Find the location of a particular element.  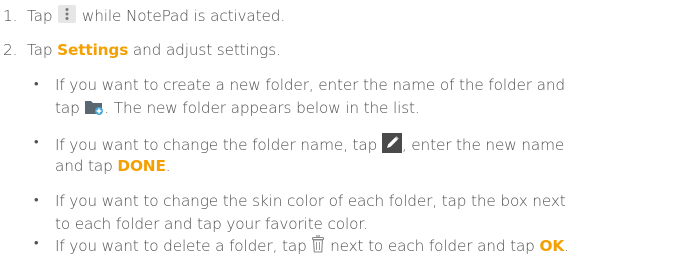

edit-pencil-icon is located at coordinates (391, 143).